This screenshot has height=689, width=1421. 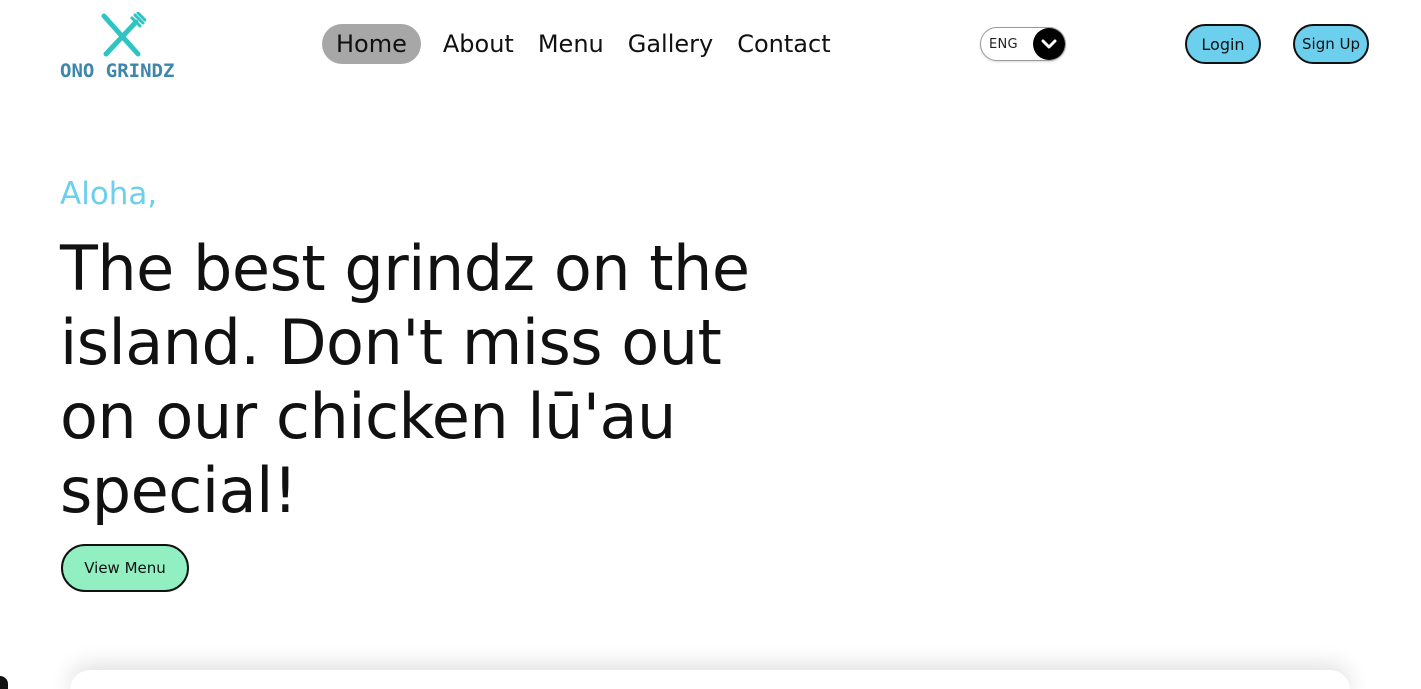 What do you see at coordinates (670, 44) in the screenshot?
I see `nav-item-gallery: Gallery` at bounding box center [670, 44].